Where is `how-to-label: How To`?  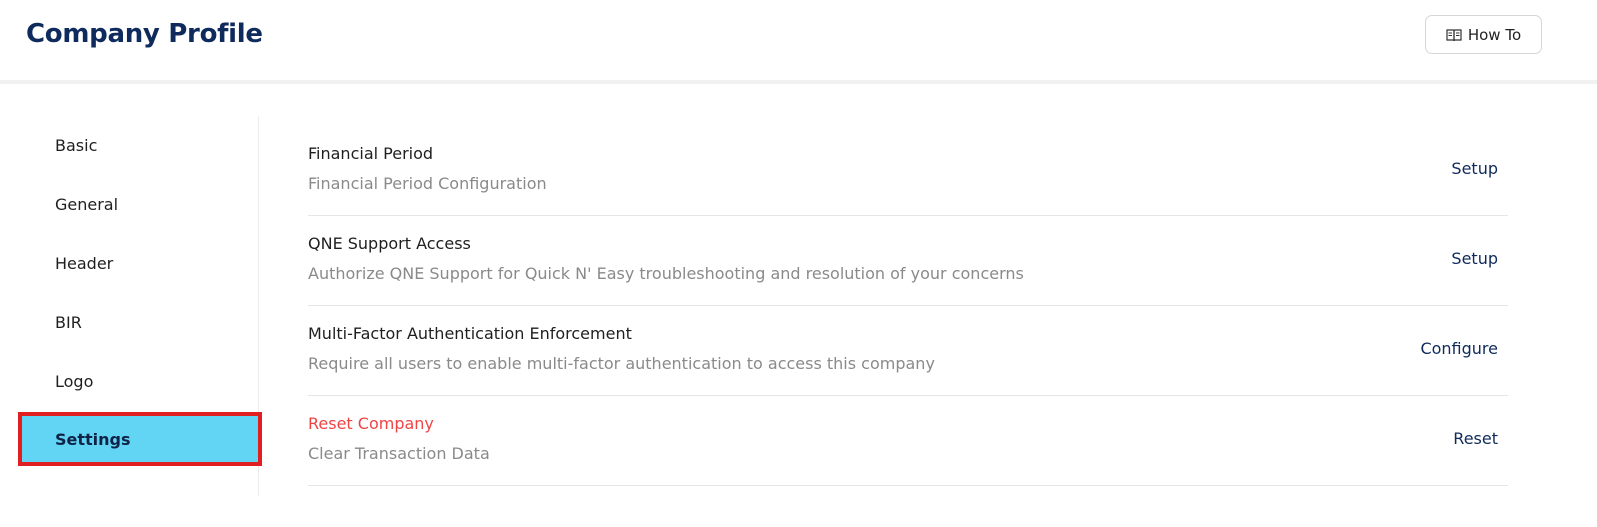
how-to-label: How To is located at coordinates (1494, 34).